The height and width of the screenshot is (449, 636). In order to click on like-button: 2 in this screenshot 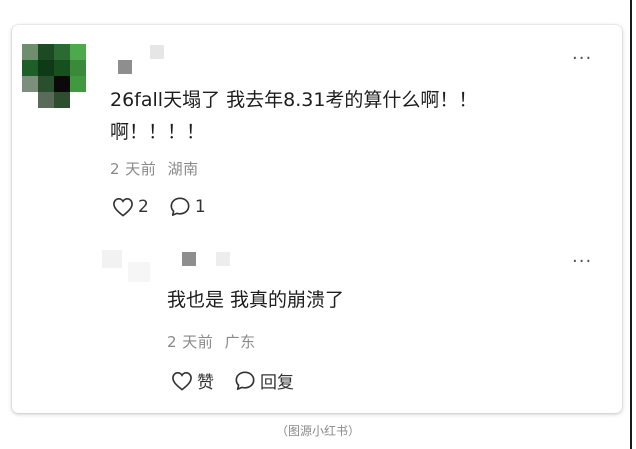, I will do `click(130, 207)`.